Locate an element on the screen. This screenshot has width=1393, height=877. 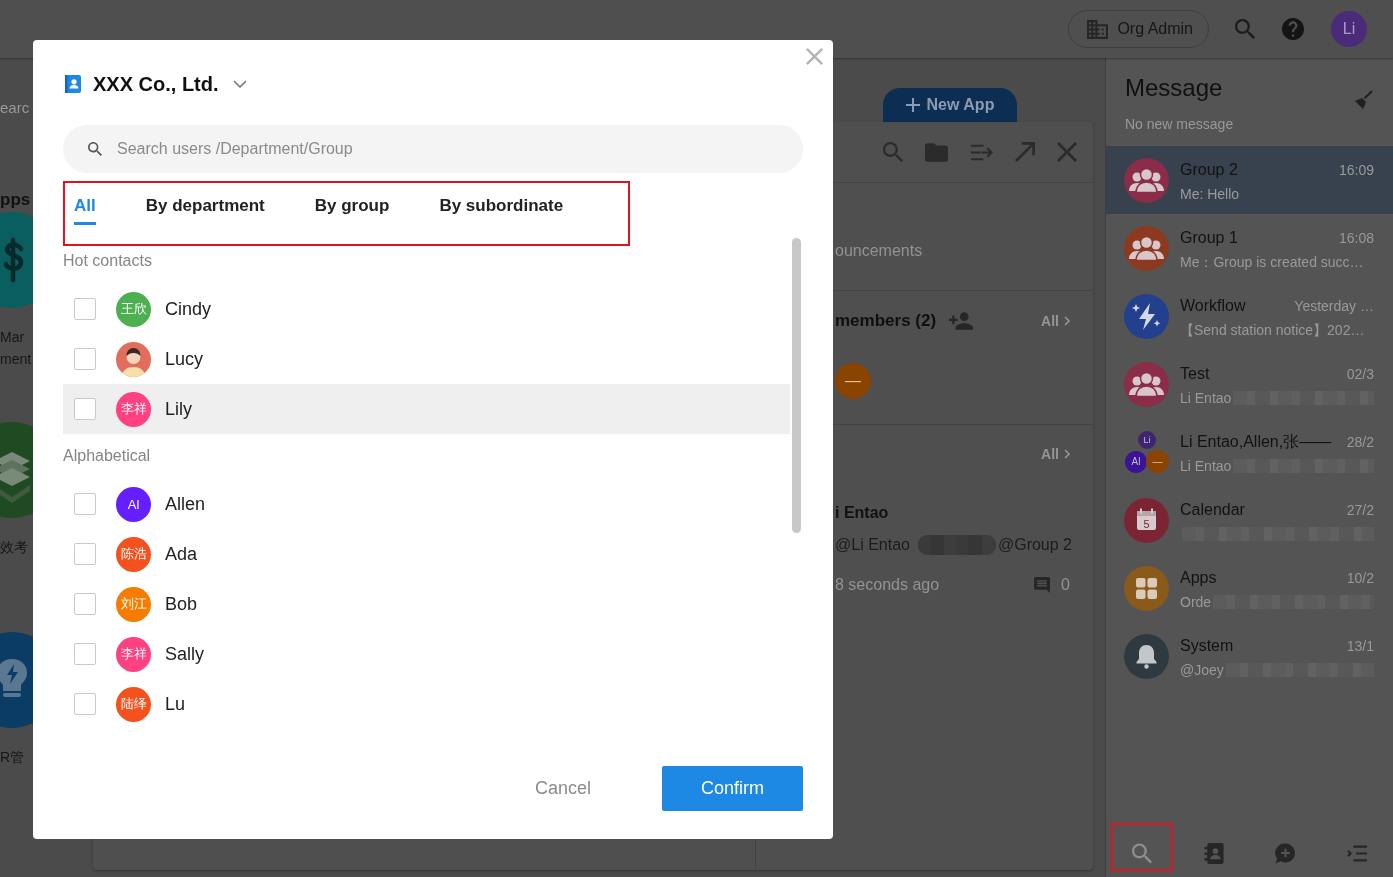
contact-name: Bob is located at coordinates (181, 604).